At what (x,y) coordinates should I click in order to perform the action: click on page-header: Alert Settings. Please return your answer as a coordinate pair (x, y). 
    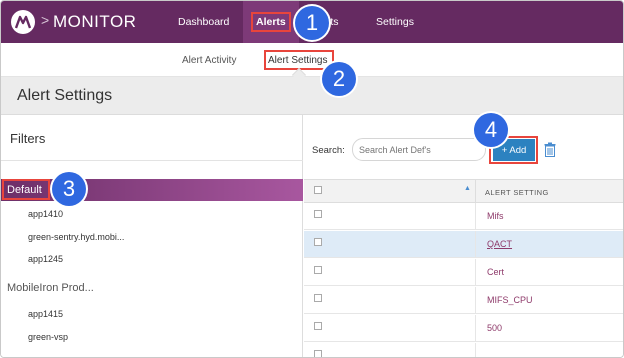
    Looking at the image, I should click on (312, 96).